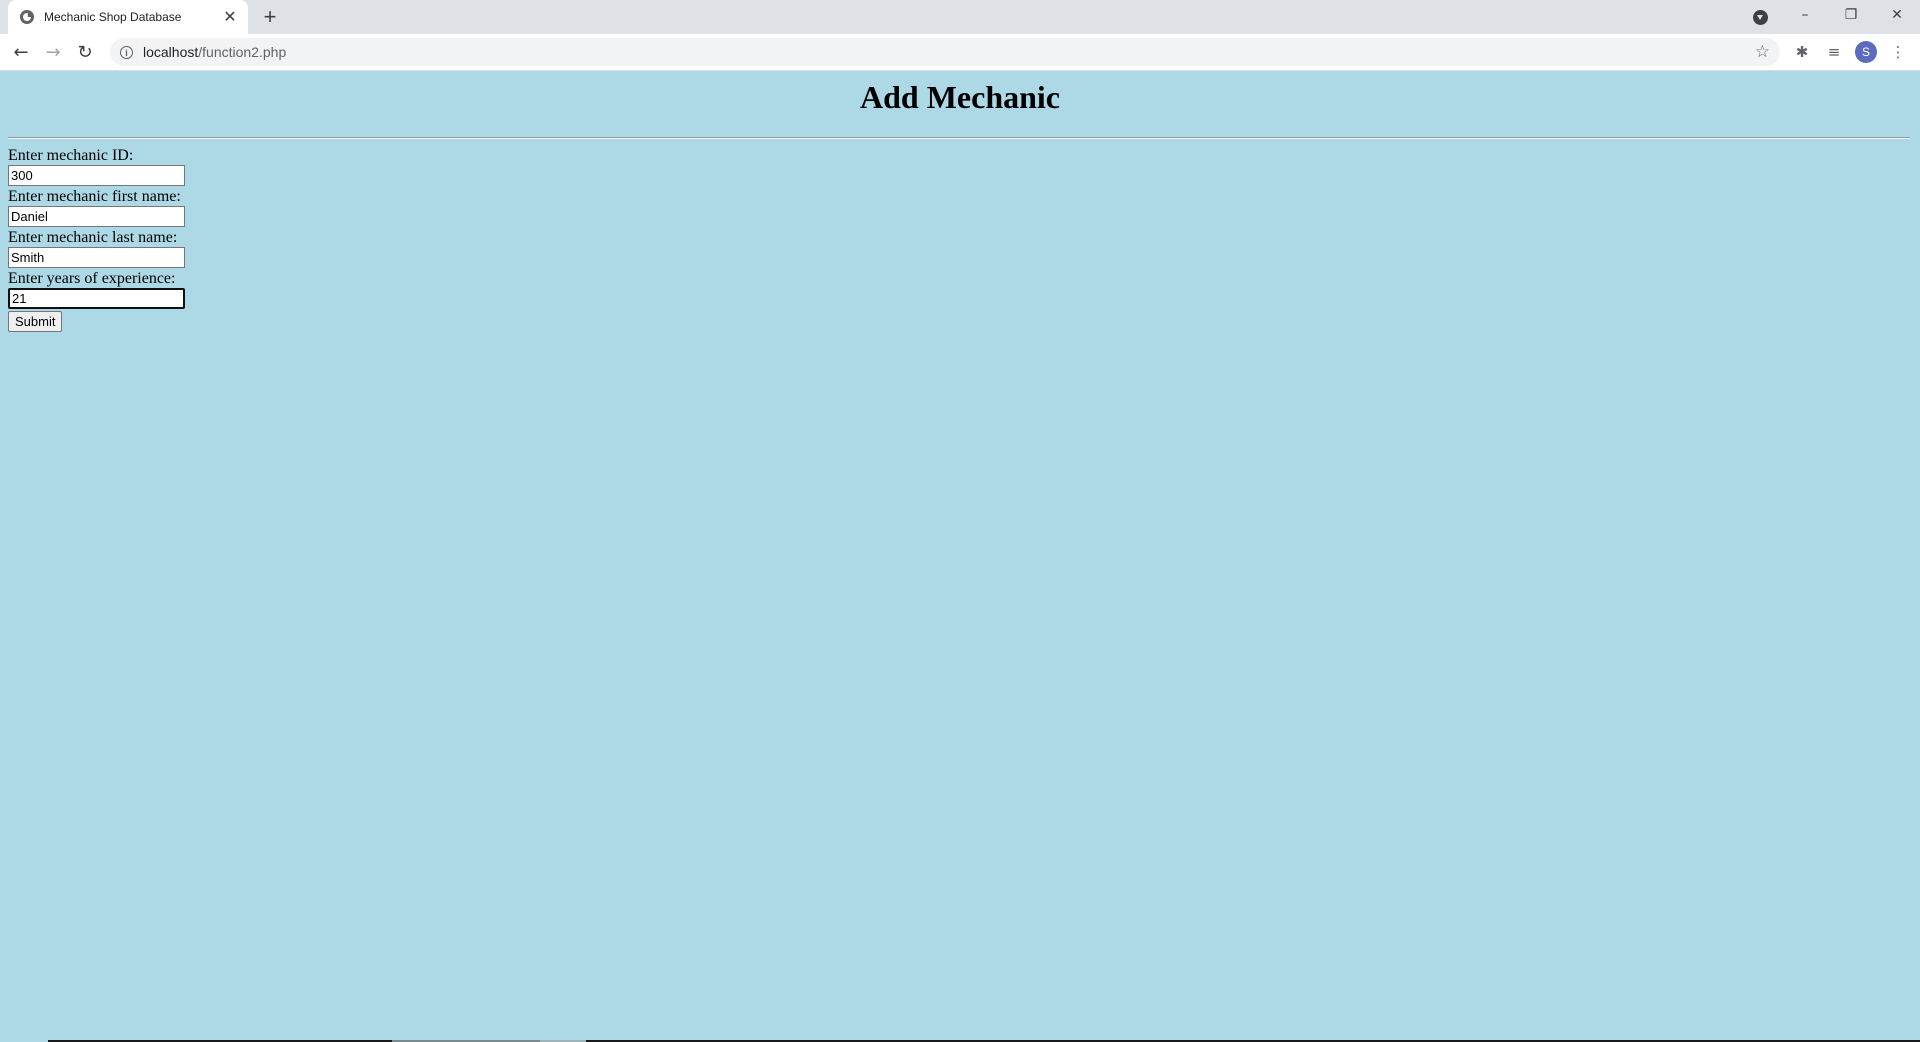 This screenshot has height=1042, width=1920. What do you see at coordinates (242, 52) in the screenshot?
I see `url-path: /function2.php` at bounding box center [242, 52].